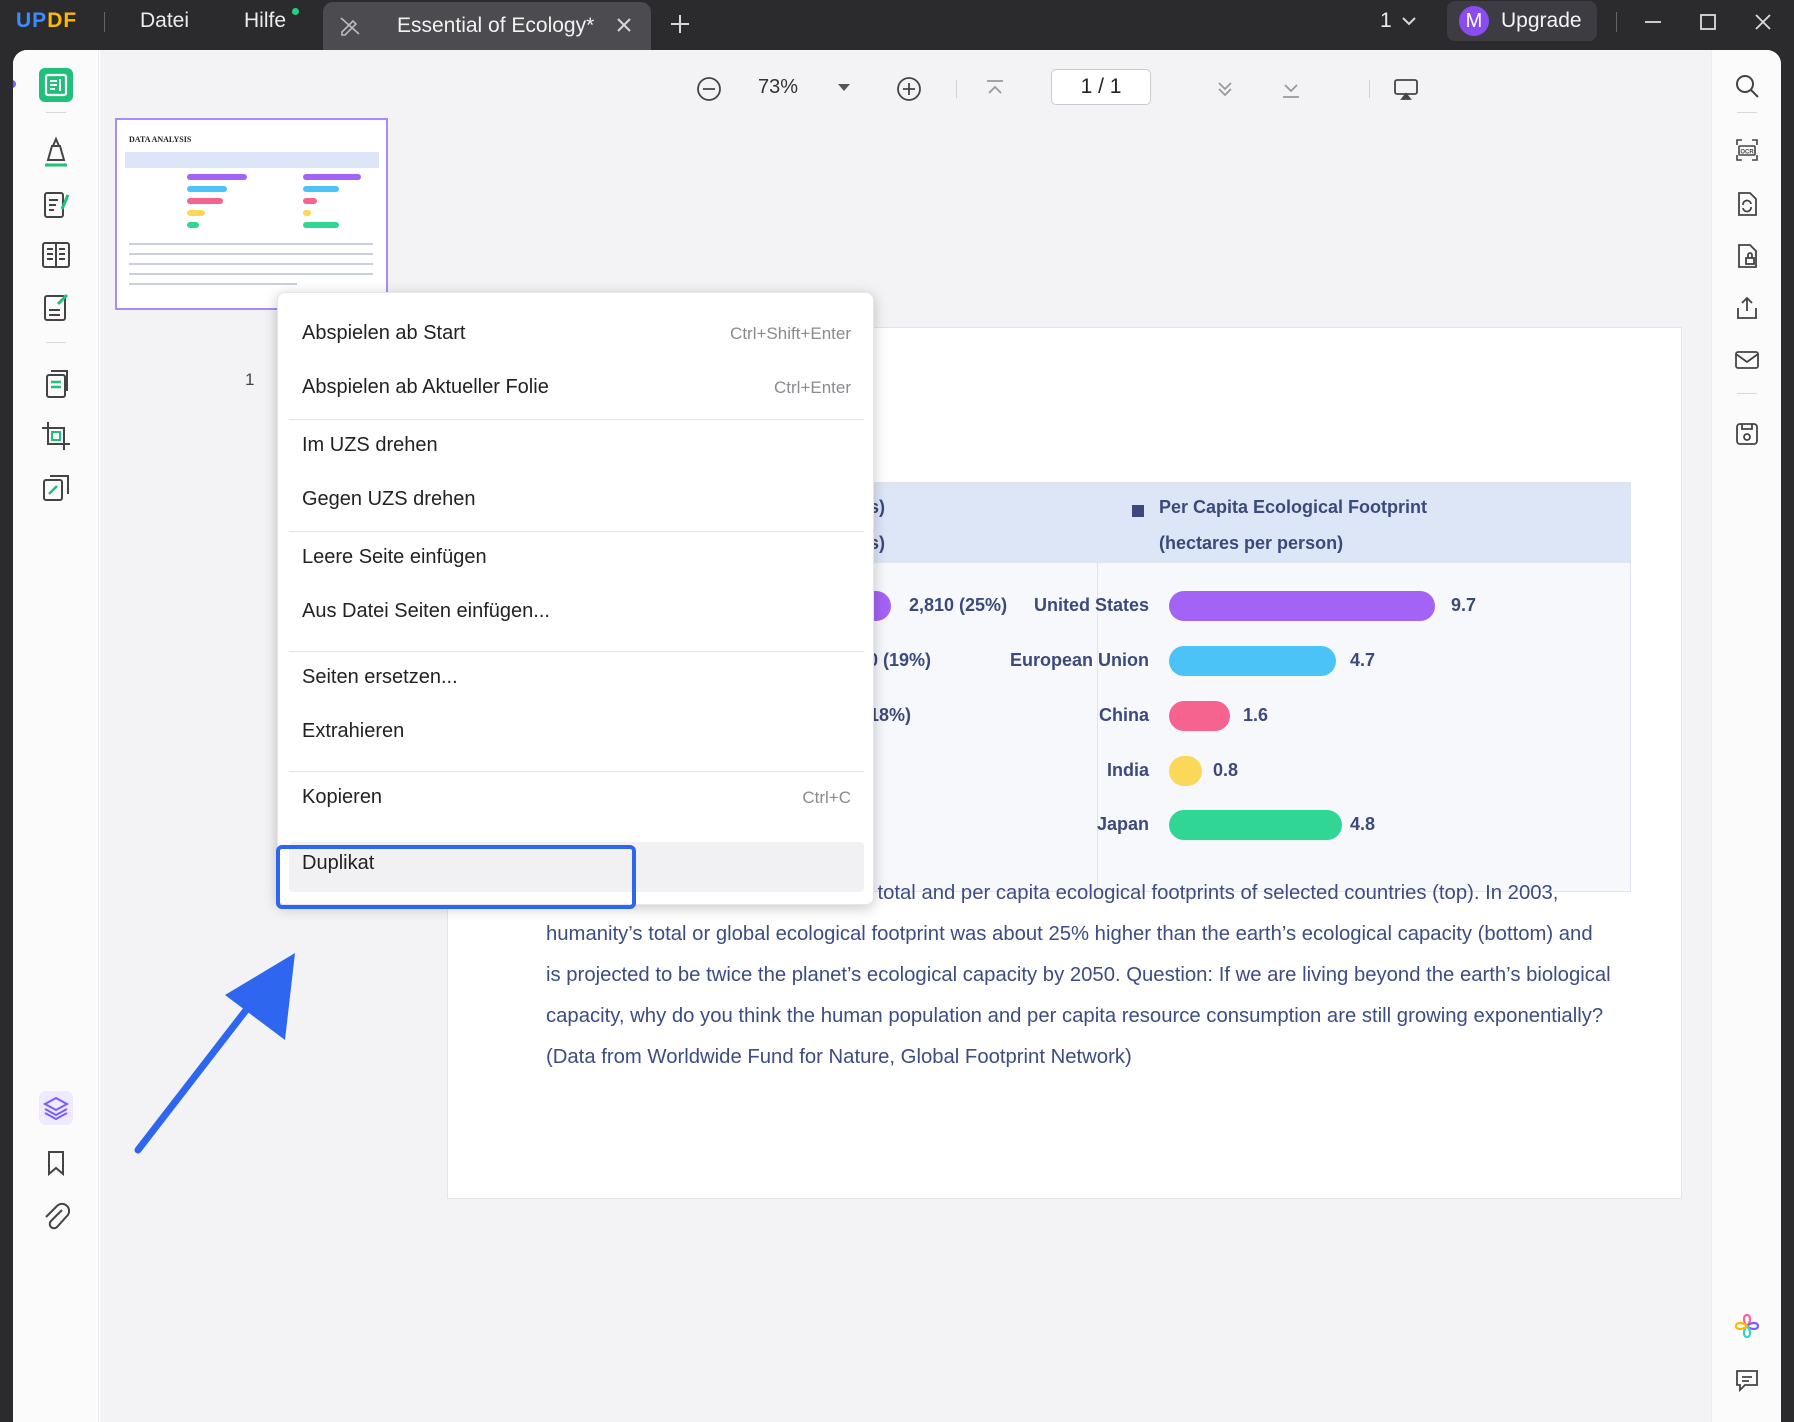 The image size is (1794, 1422). Describe the element at coordinates (1464, 605) in the screenshot. I see `per-capita-value: 9.7` at that location.